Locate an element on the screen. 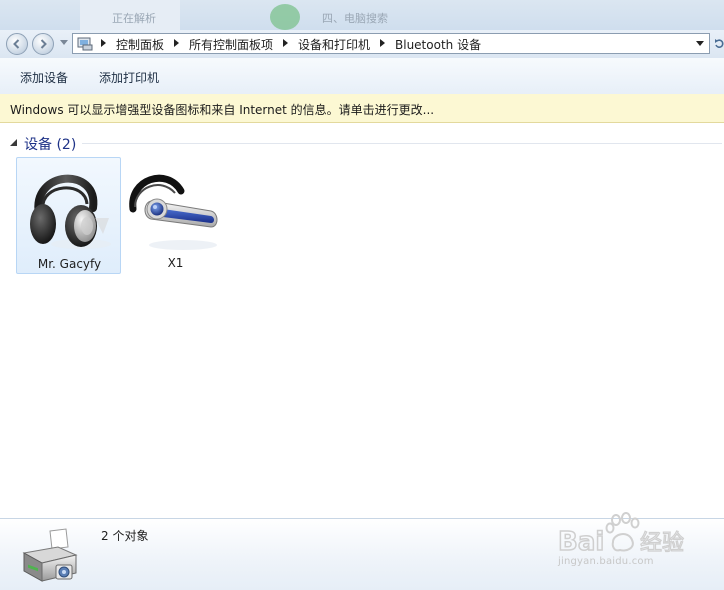 Image resolution: width=724 pixels, height=590 pixels. forward-button is located at coordinates (43, 44).